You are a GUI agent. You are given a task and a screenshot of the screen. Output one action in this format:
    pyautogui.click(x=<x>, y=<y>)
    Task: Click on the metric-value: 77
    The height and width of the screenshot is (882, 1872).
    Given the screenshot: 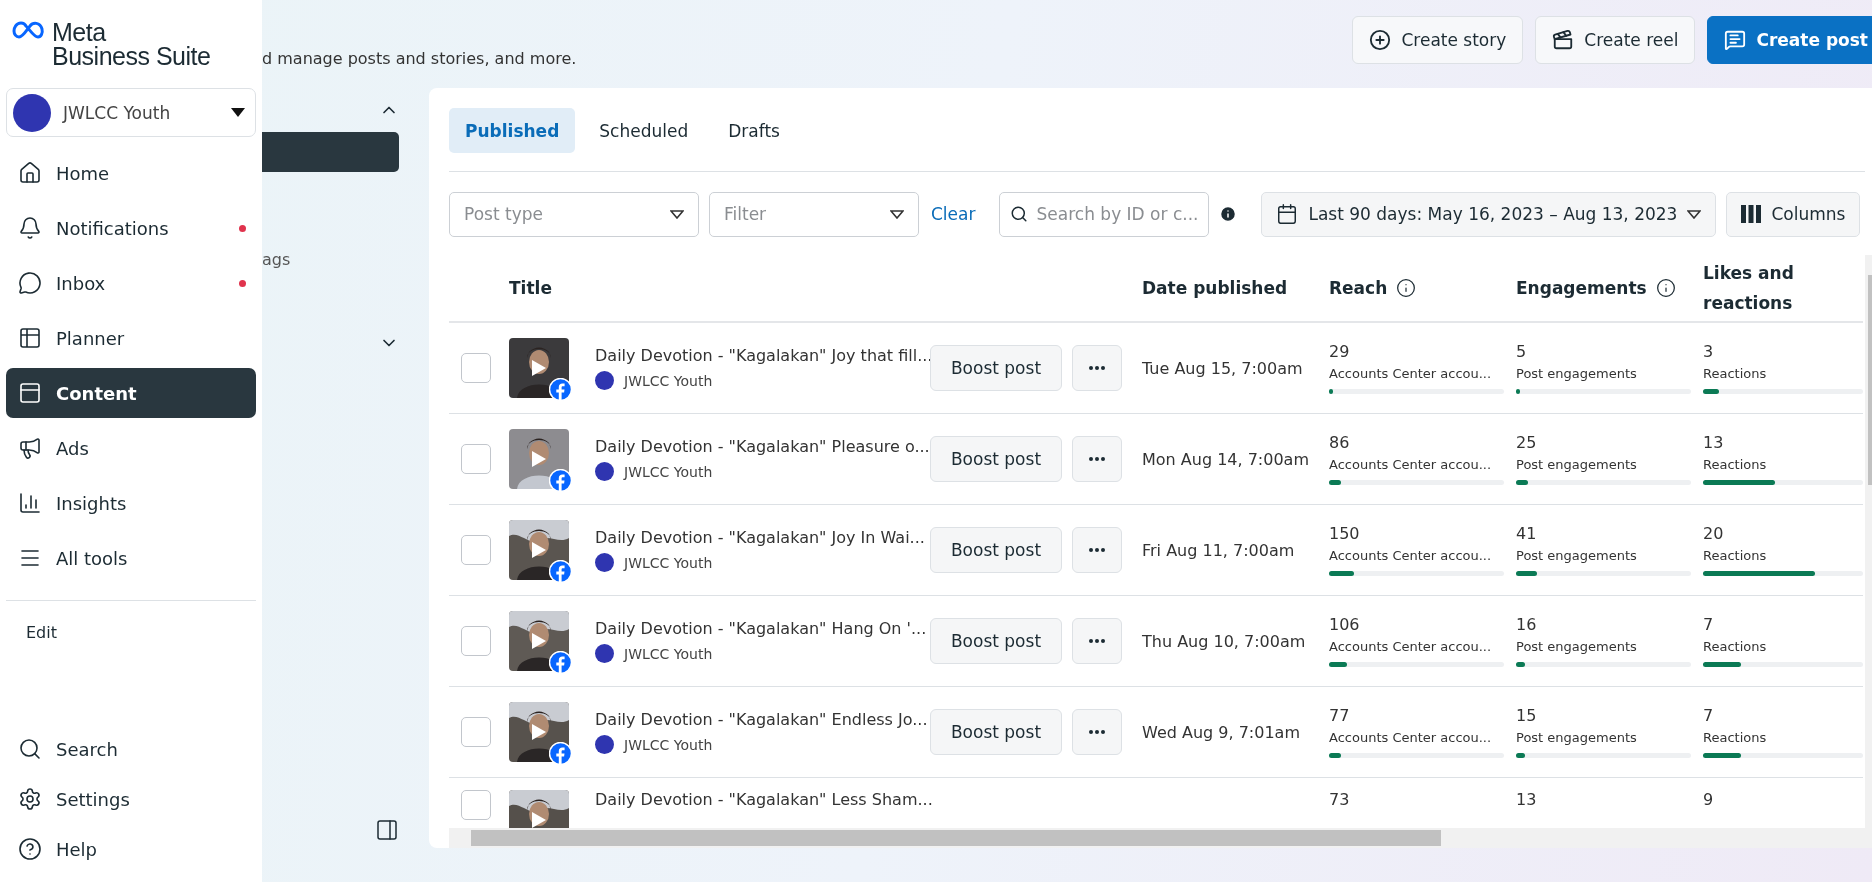 What is the action you would take?
    pyautogui.click(x=1340, y=715)
    